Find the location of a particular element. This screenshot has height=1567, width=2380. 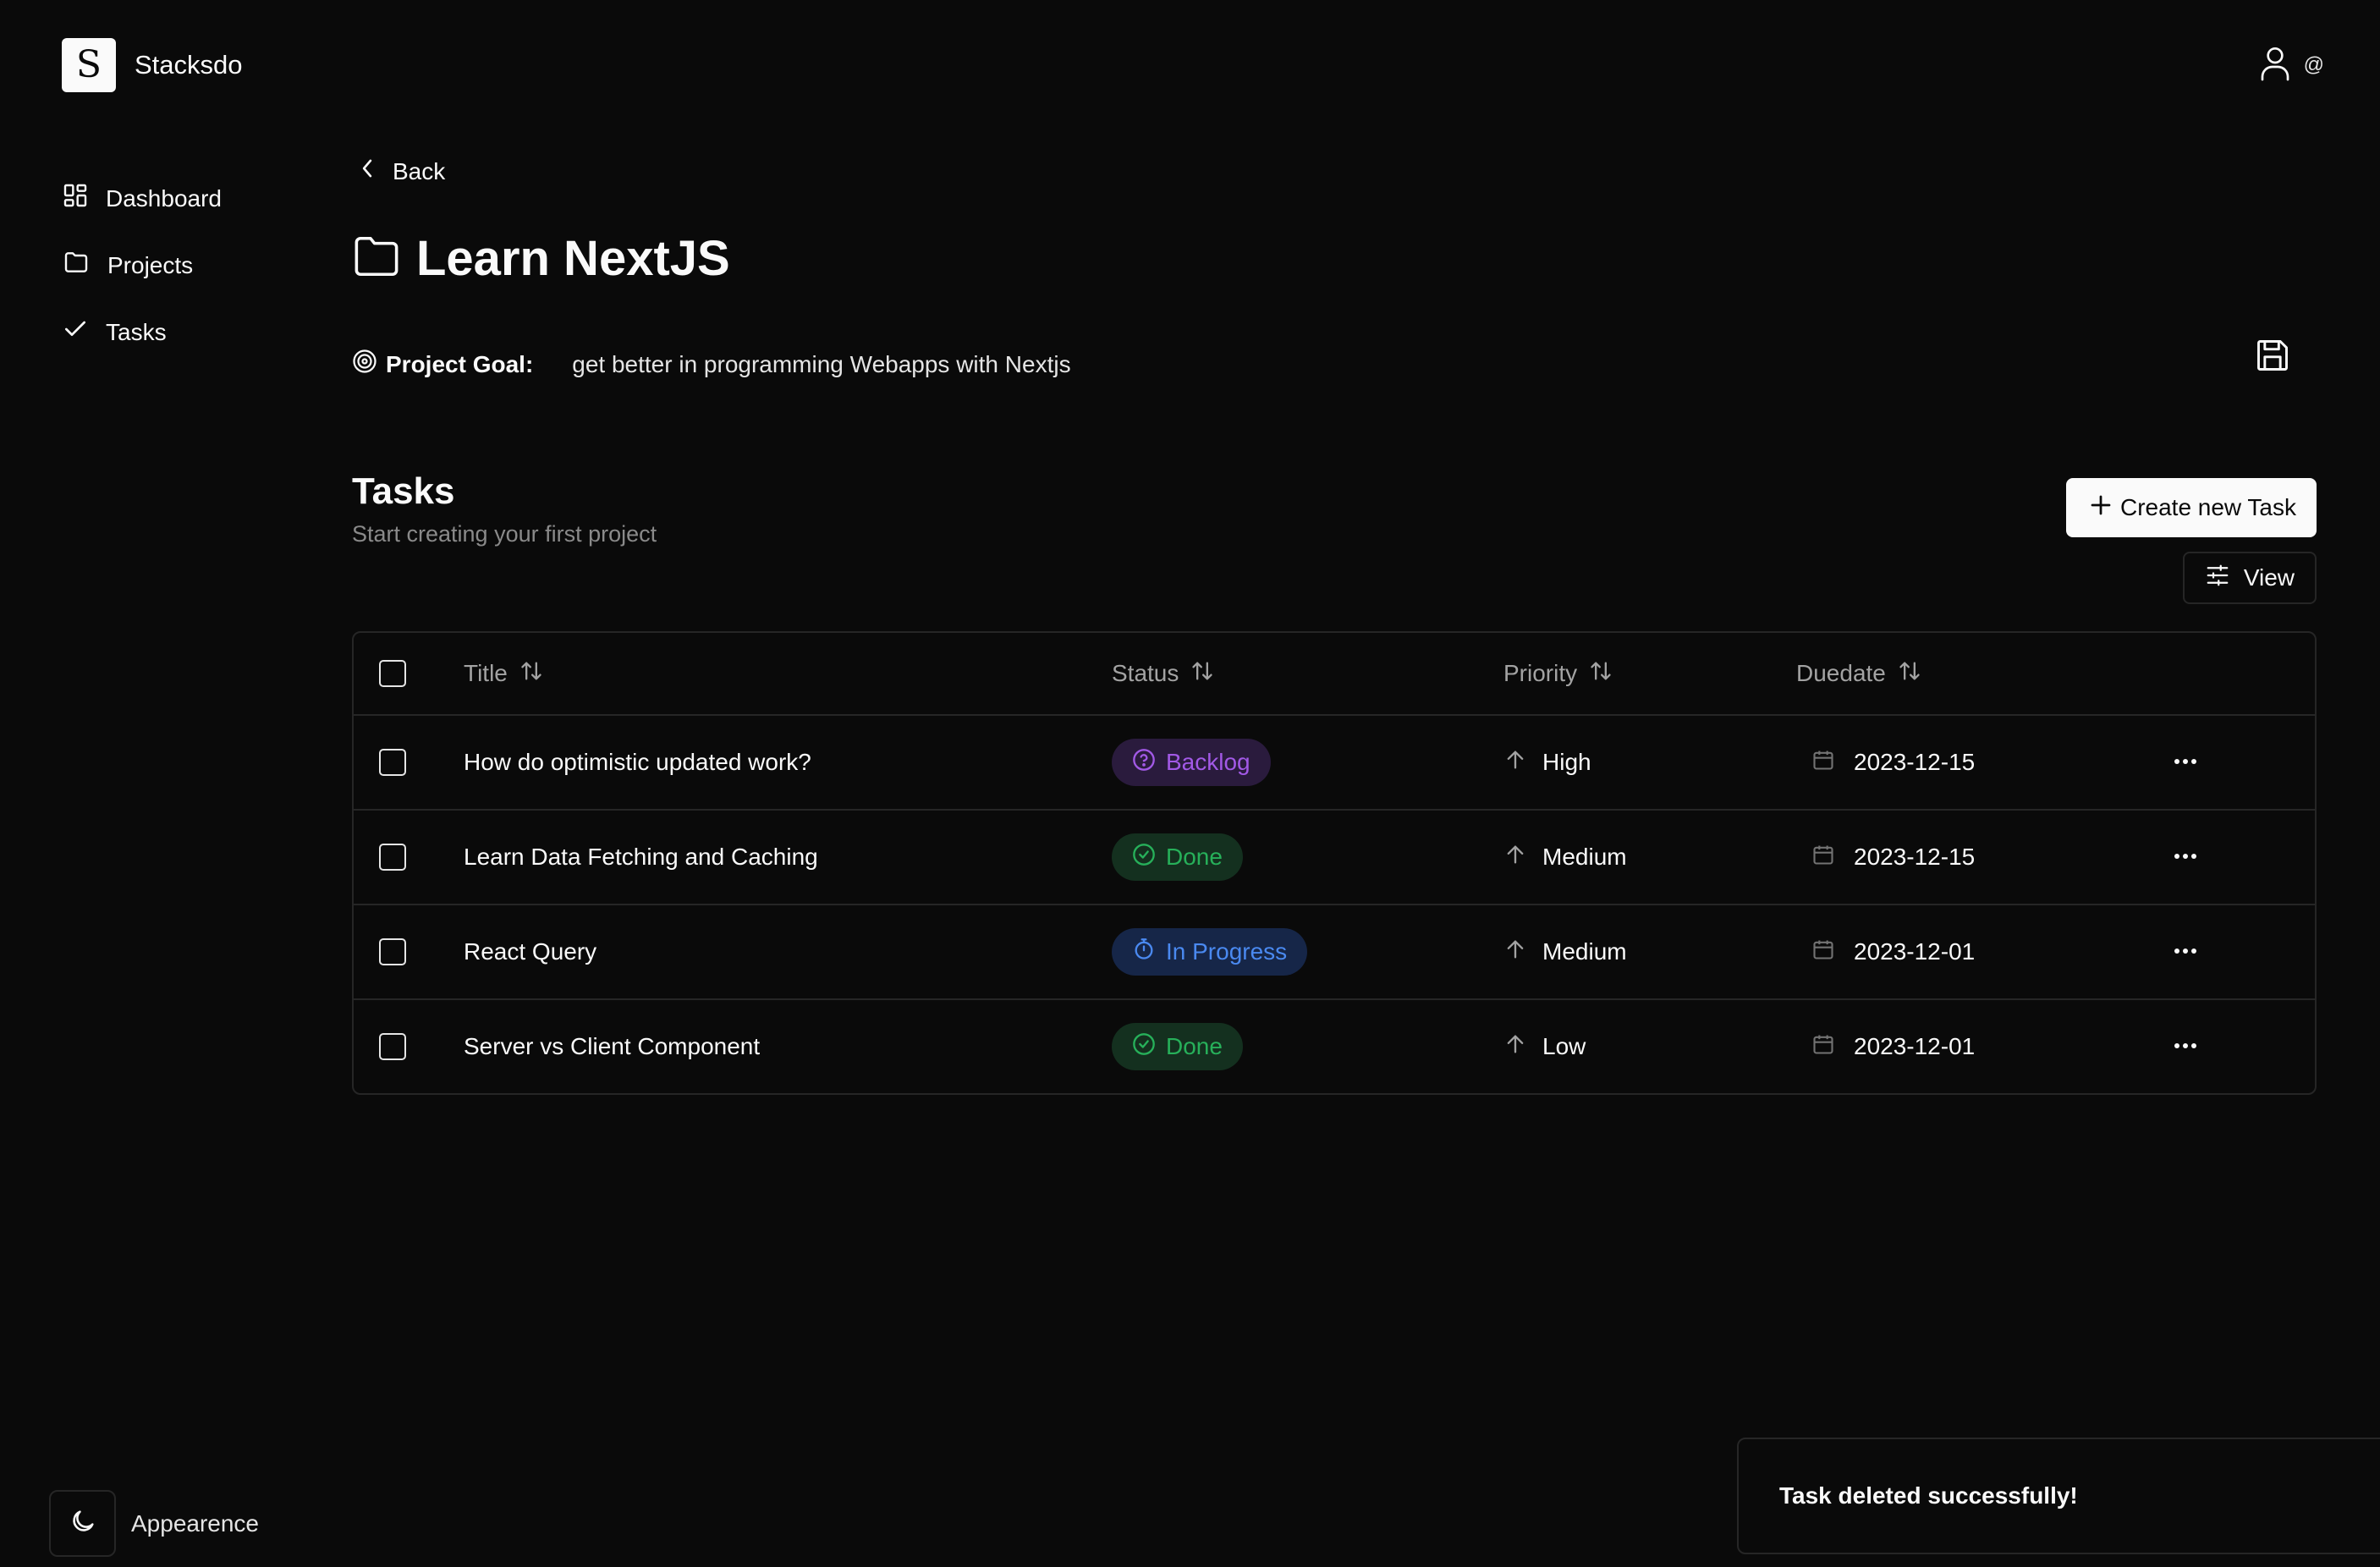

back-label: Back is located at coordinates (420, 170).